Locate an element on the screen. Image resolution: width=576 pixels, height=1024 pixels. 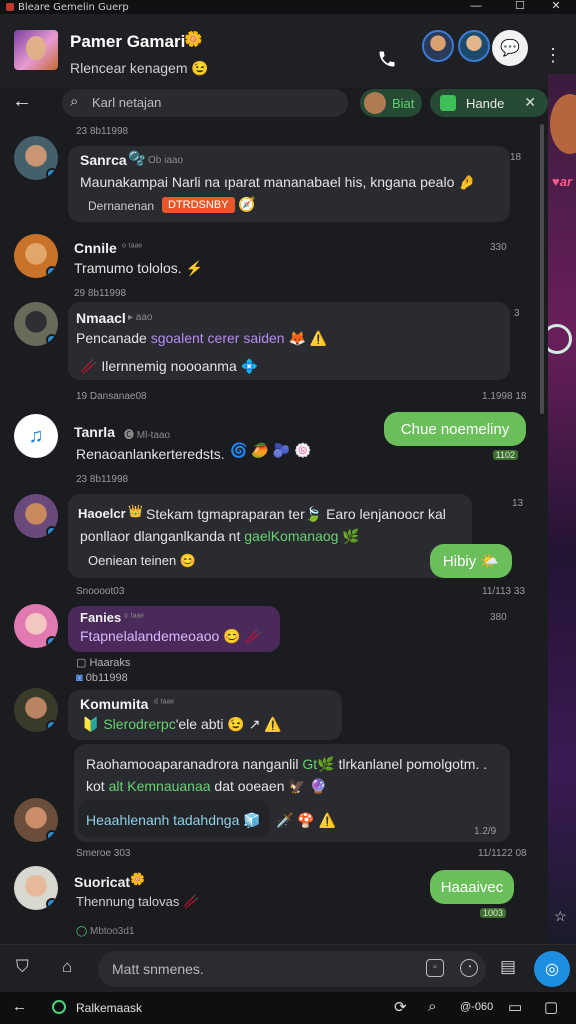
filter-chip-biat: Biat is located at coordinates (391, 103).